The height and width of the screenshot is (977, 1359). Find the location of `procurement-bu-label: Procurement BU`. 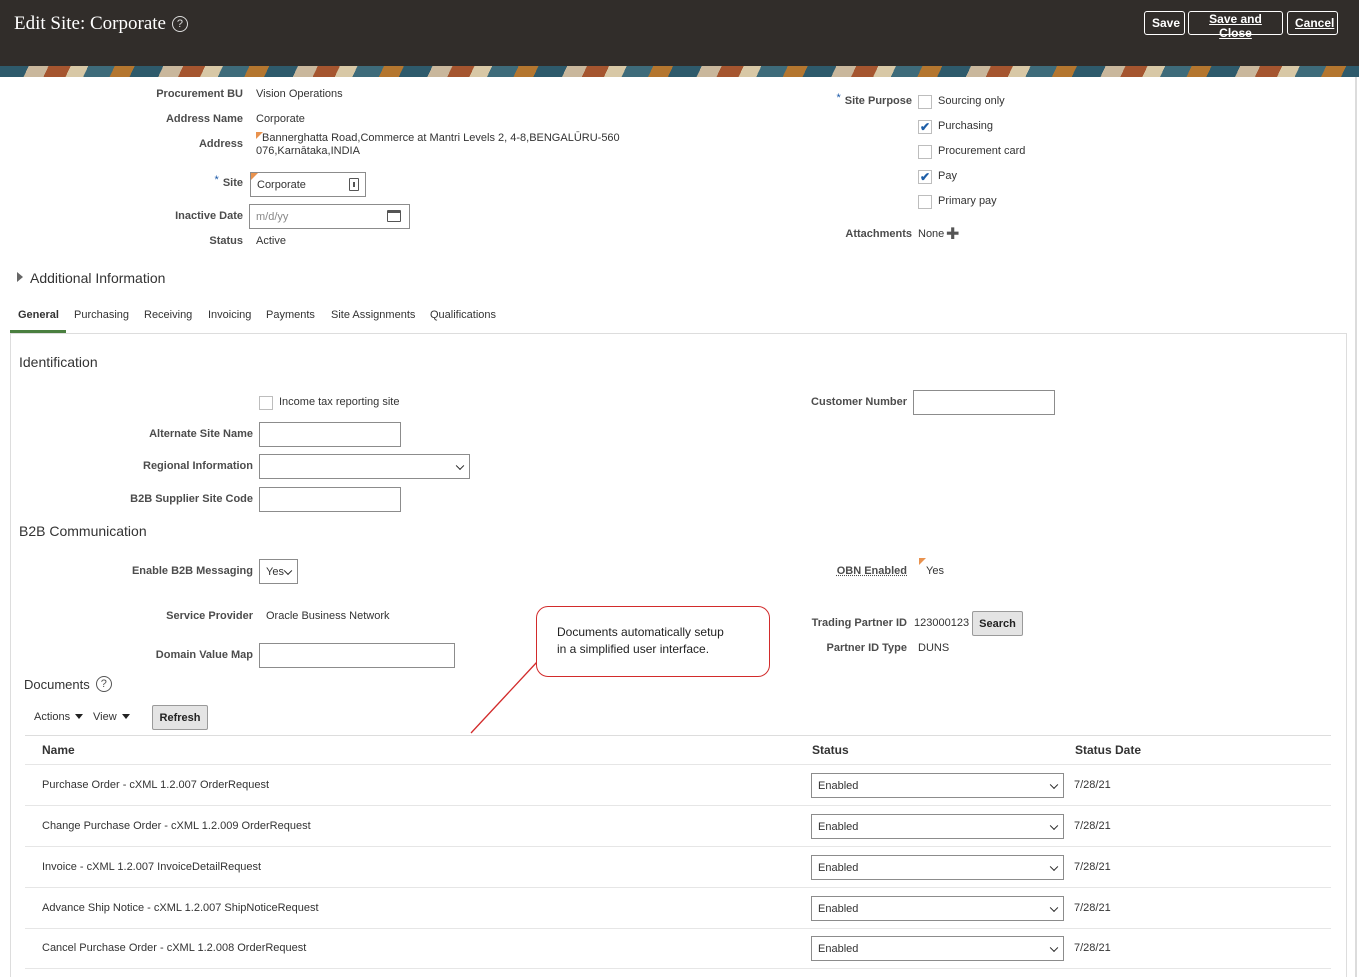

procurement-bu-label: Procurement BU is located at coordinates (199, 94).